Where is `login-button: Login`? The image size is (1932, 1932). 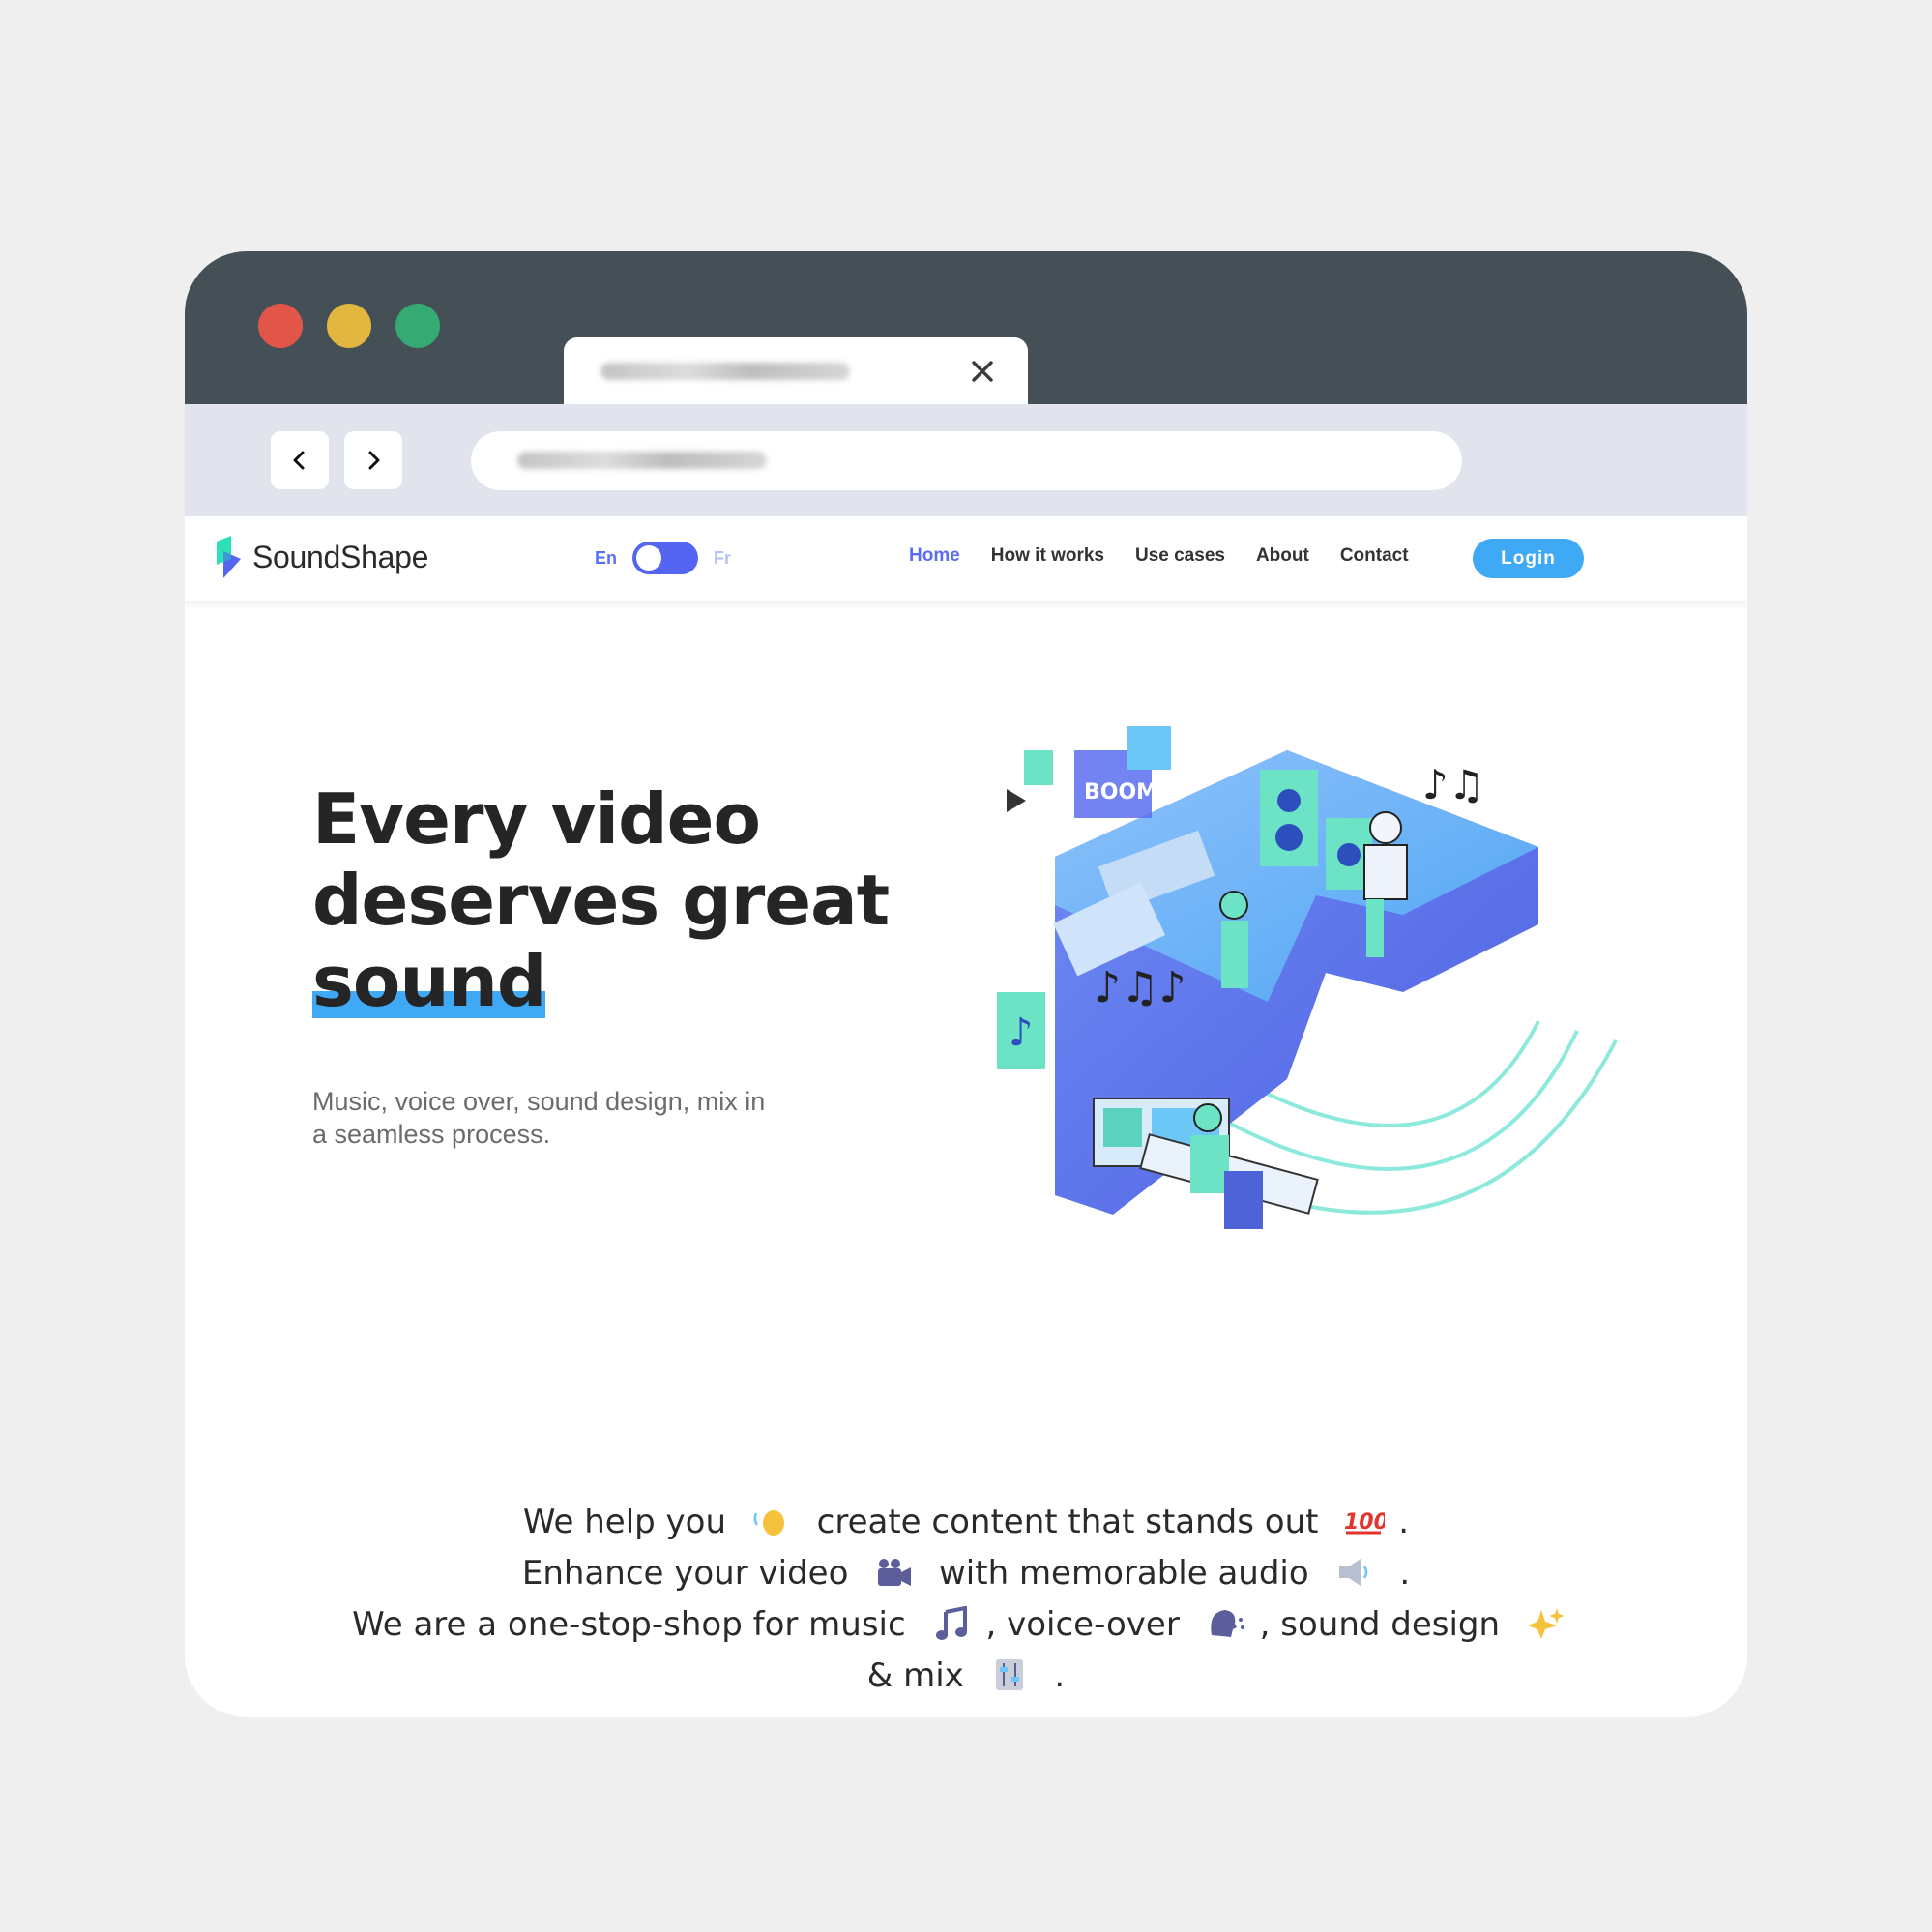
login-button: Login is located at coordinates (1528, 558).